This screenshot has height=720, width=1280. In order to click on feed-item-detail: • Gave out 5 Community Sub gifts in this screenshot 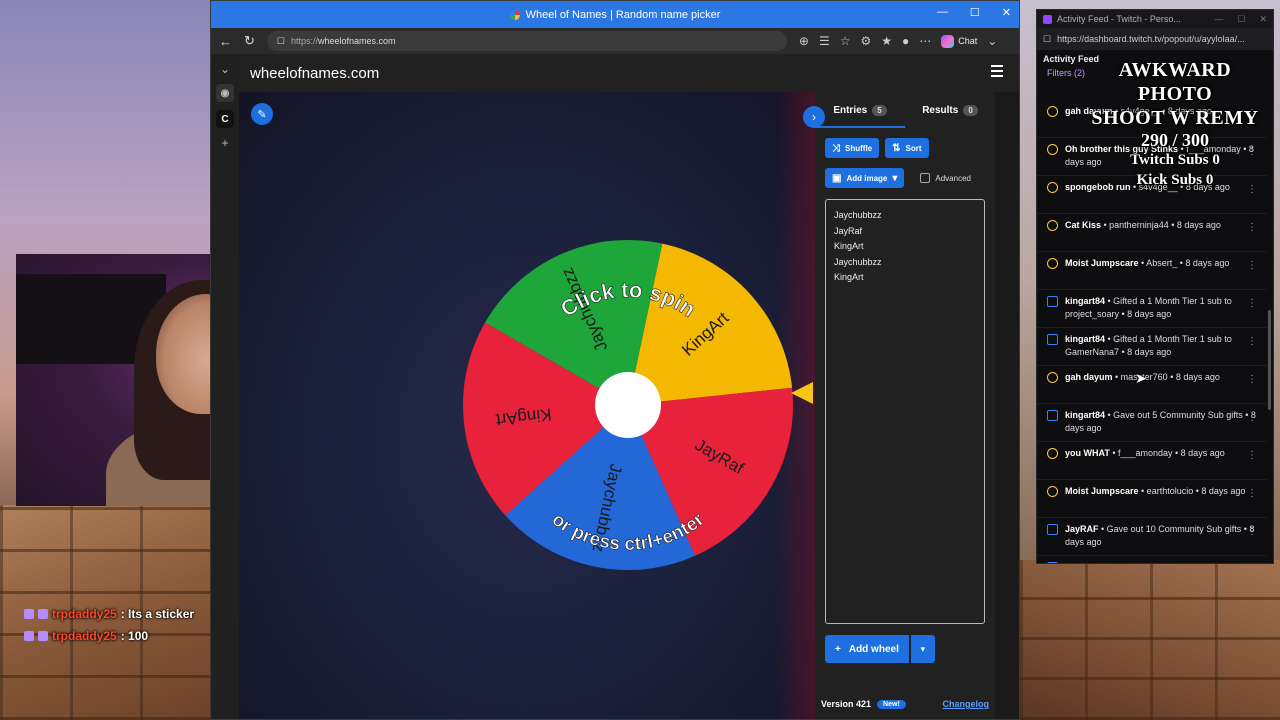, I will do `click(1185, 562)`.